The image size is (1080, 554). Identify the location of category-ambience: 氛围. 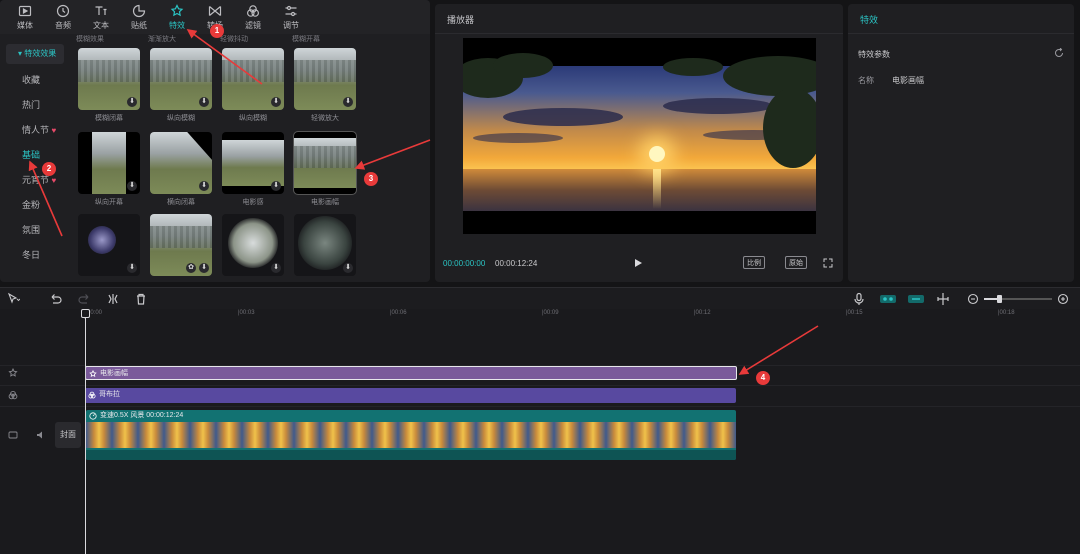
(34, 230).